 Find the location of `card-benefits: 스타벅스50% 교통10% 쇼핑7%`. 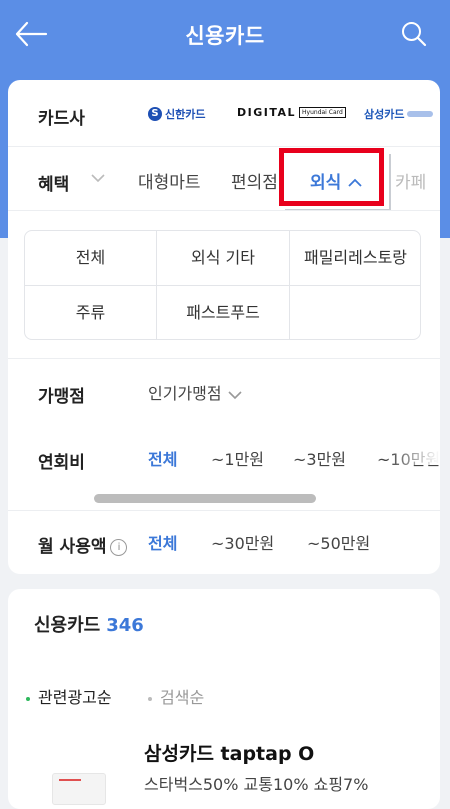

card-benefits: 스타벅스50% 교통10% 쇼핑7% is located at coordinates (256, 784).